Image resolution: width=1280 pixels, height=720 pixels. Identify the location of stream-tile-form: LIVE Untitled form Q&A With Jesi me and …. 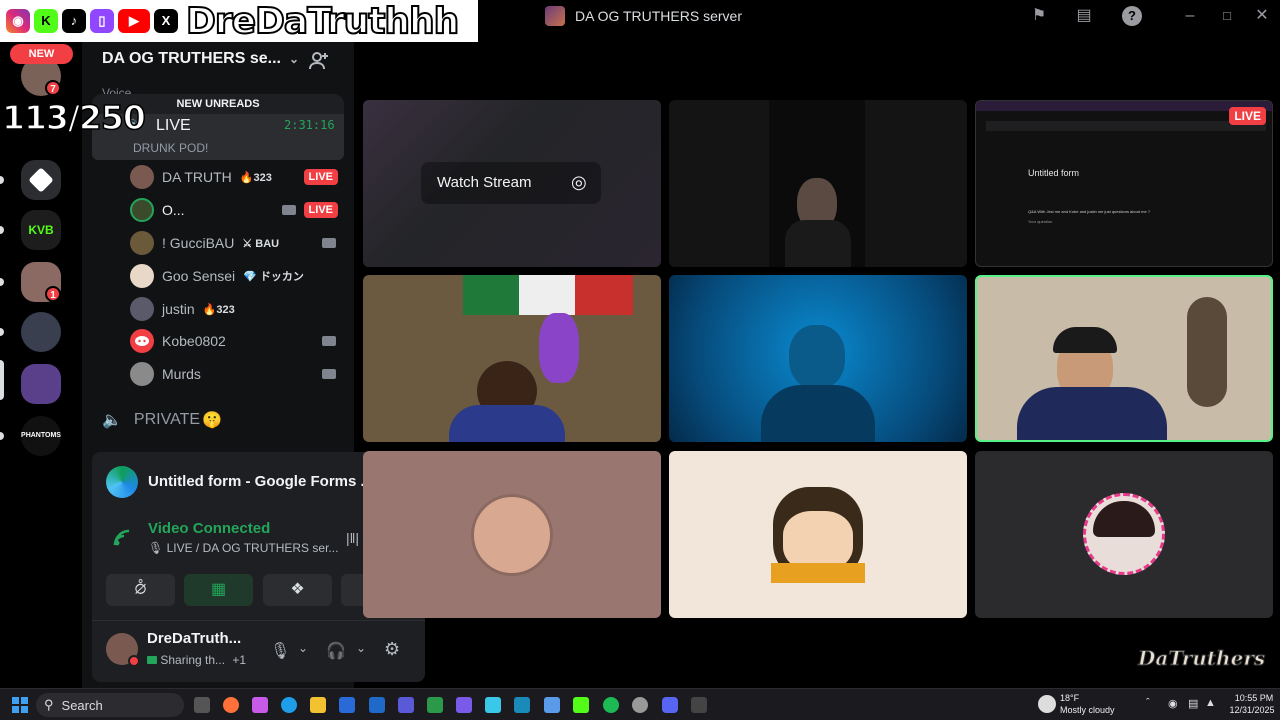
(1124, 183).